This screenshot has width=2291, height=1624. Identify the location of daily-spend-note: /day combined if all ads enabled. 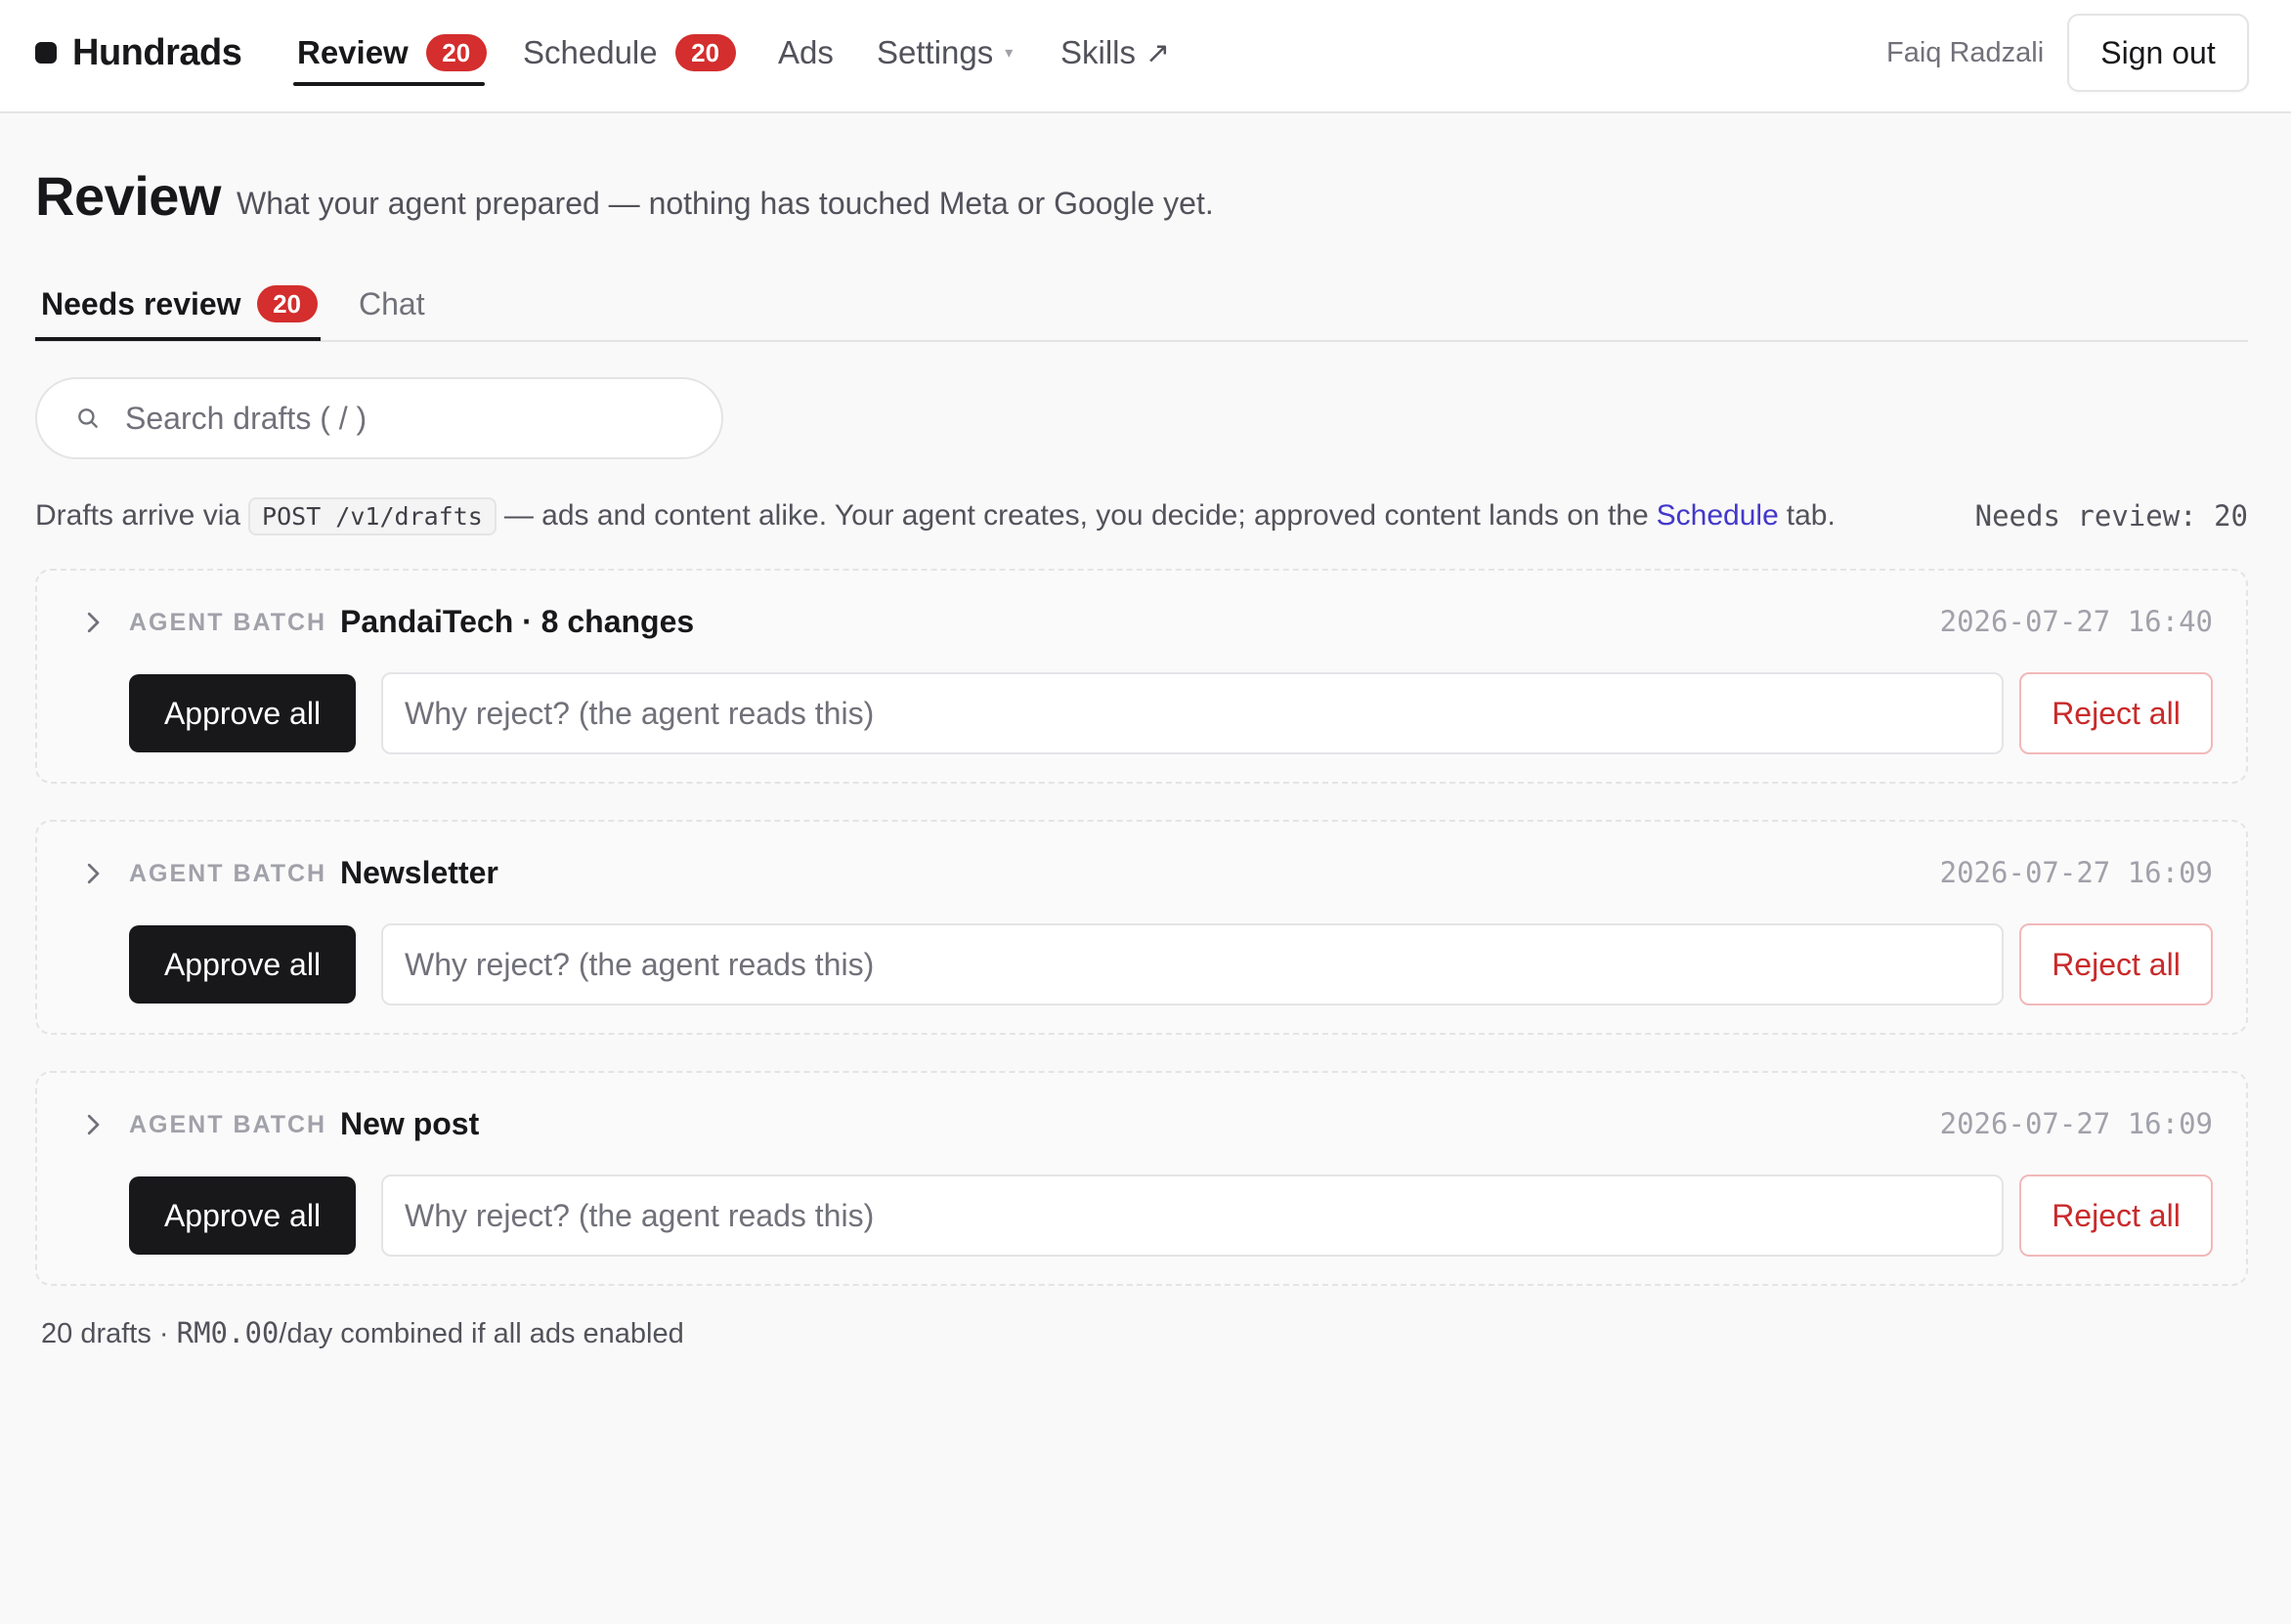
(481, 1333).